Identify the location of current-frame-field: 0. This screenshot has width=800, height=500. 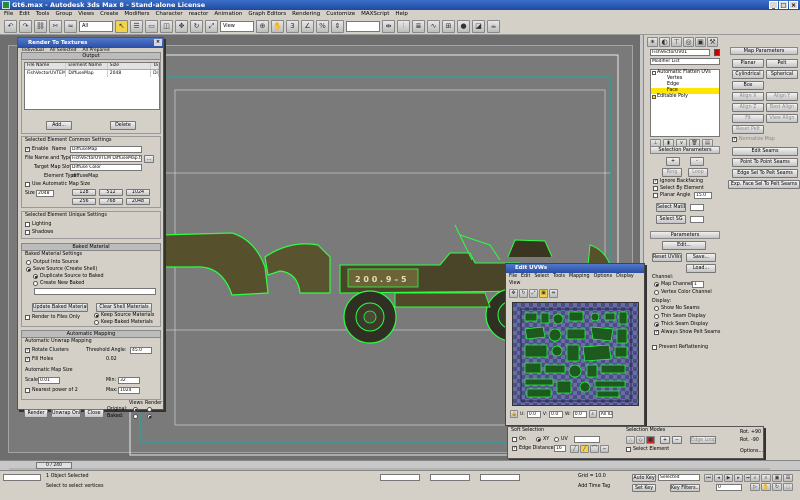
(729, 487).